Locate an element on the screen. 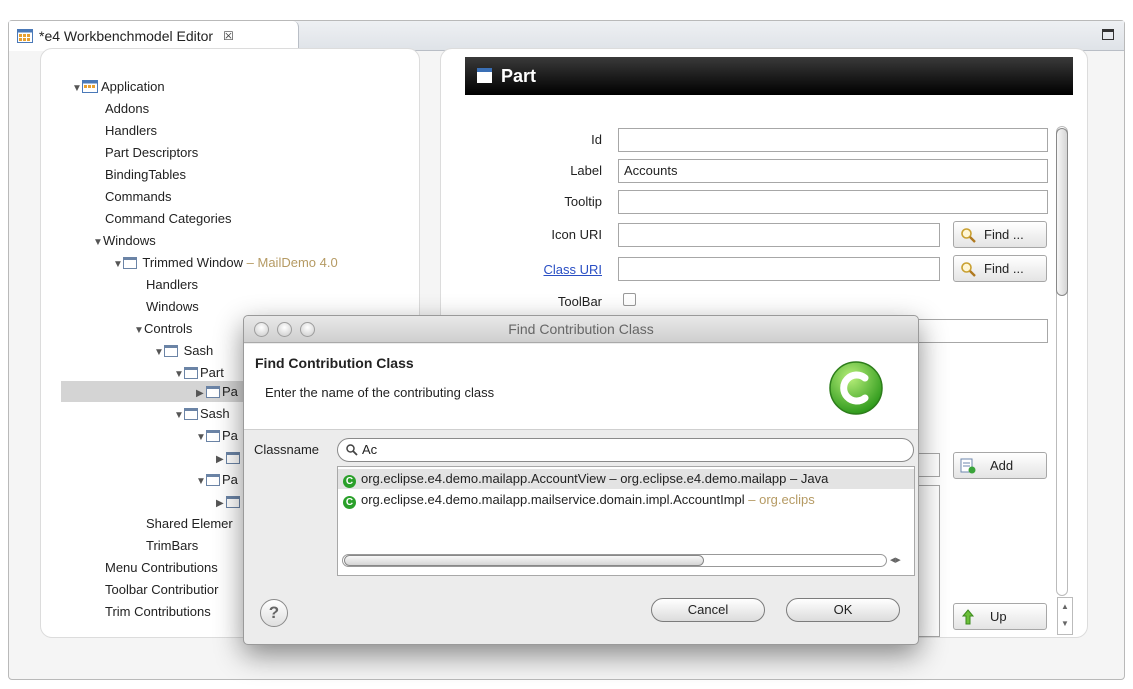 The image size is (1133, 689). tree-item-command-categories: Command Categories is located at coordinates (168, 219).